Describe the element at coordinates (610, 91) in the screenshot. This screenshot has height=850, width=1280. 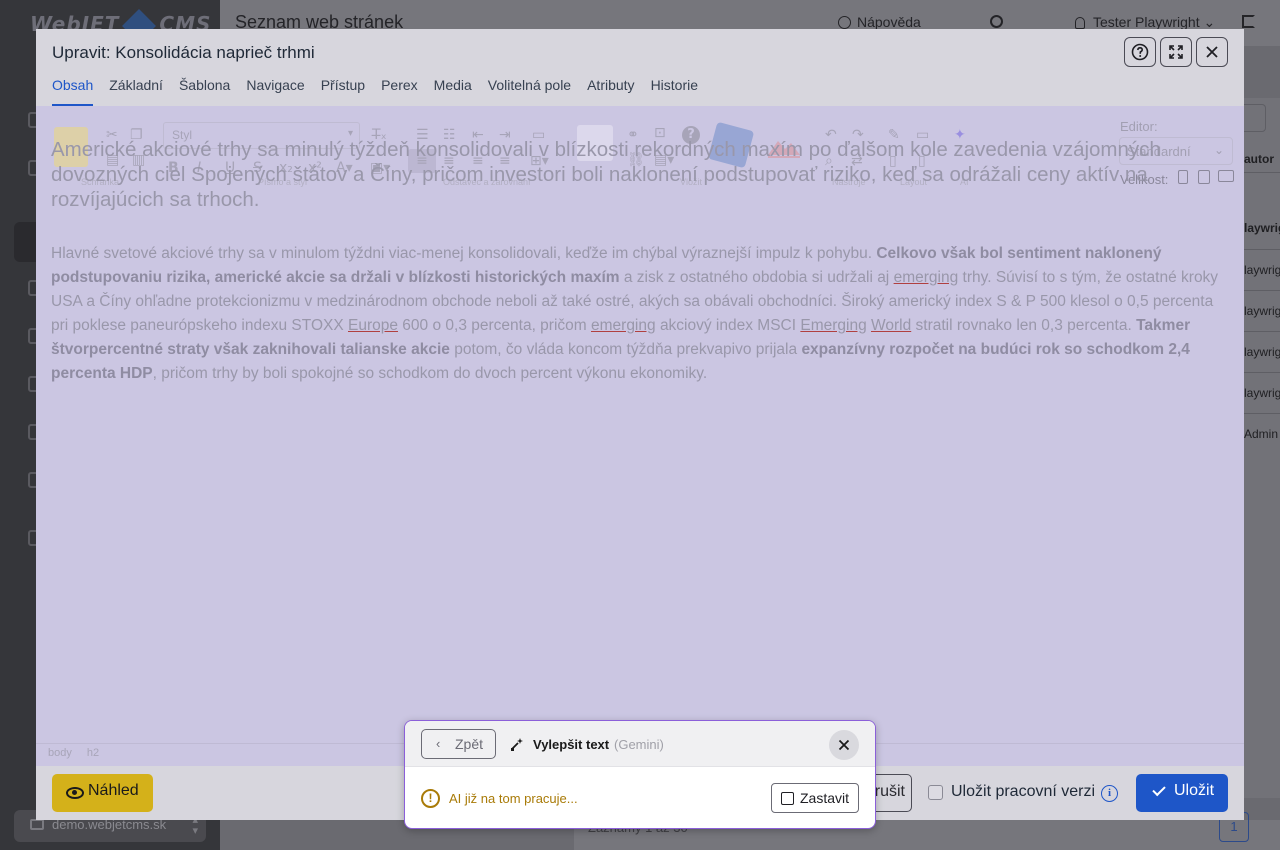
I see `tab-atributy: Atributy` at that location.